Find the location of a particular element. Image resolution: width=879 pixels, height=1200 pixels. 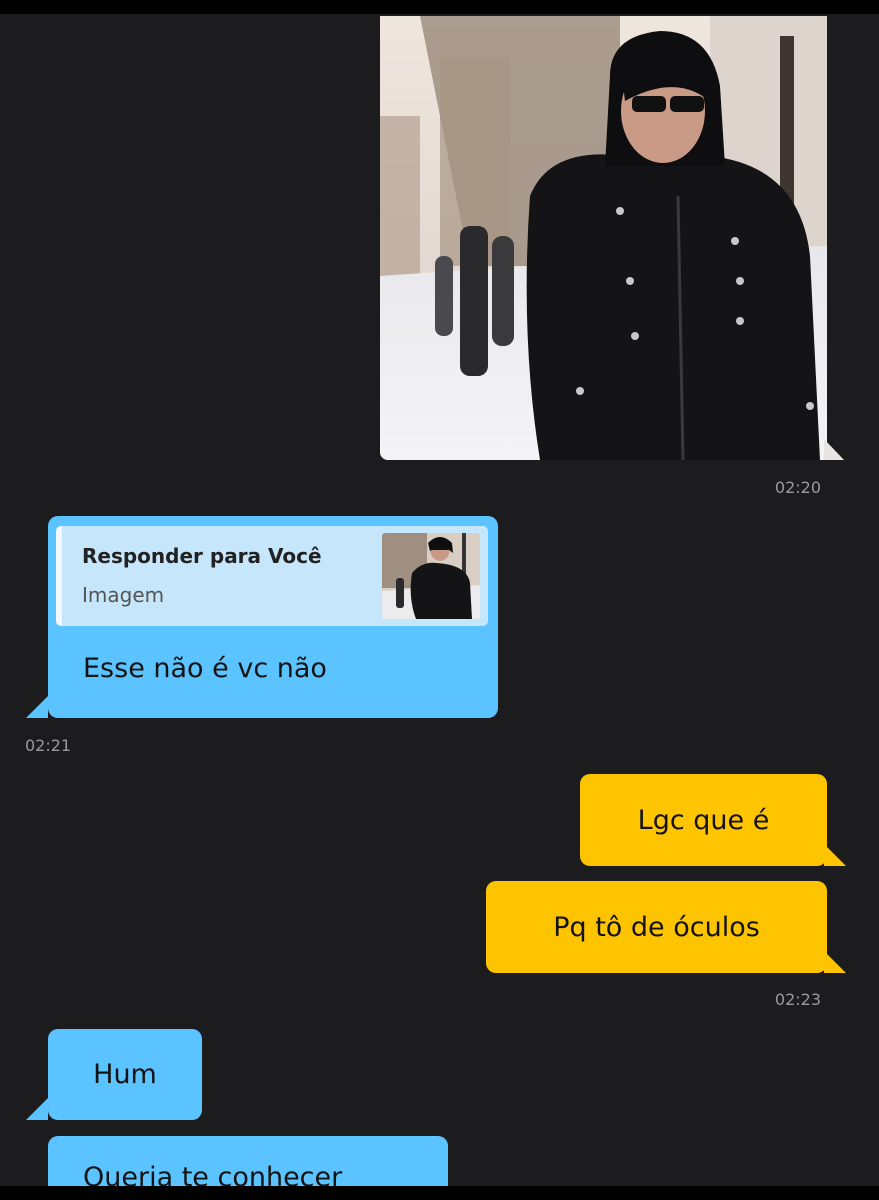

timestamp: 02:21 is located at coordinates (48, 745).